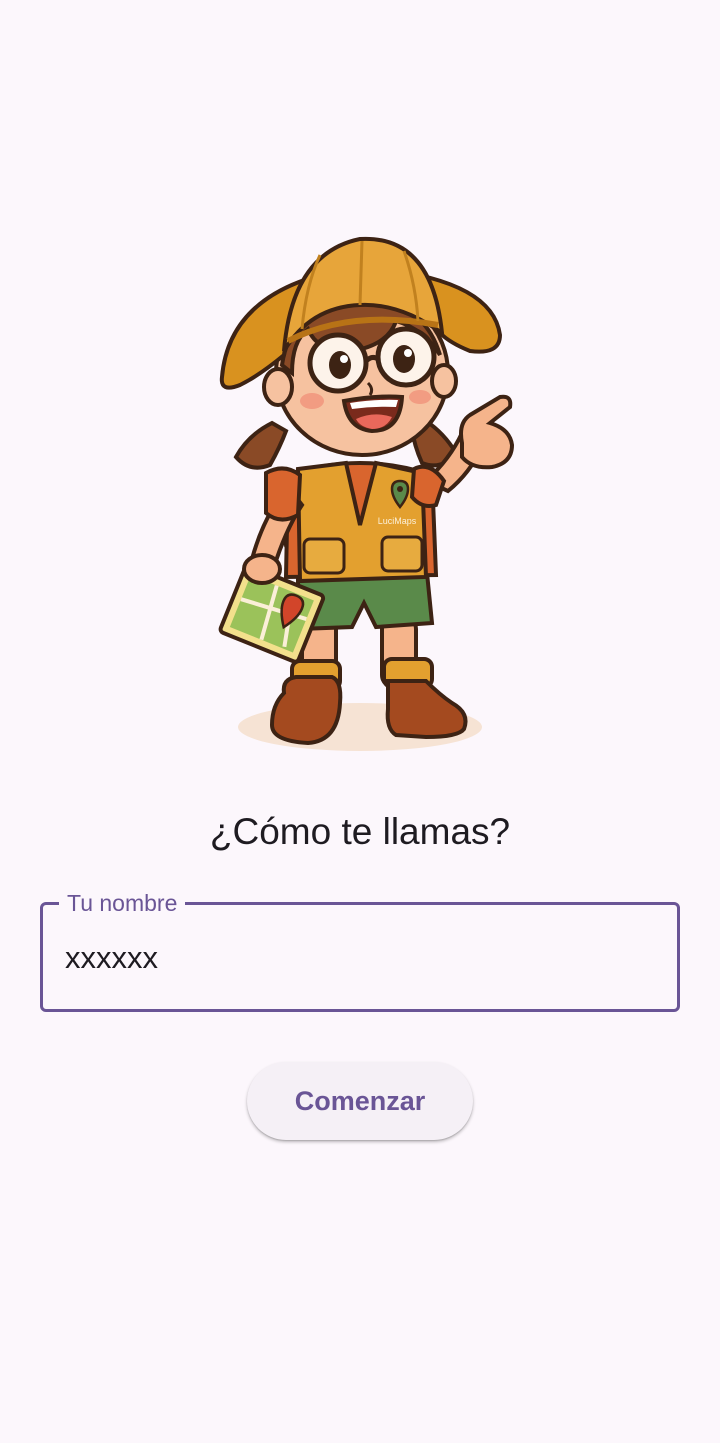 The image size is (720, 1443). I want to click on name-input, so click(355, 958).